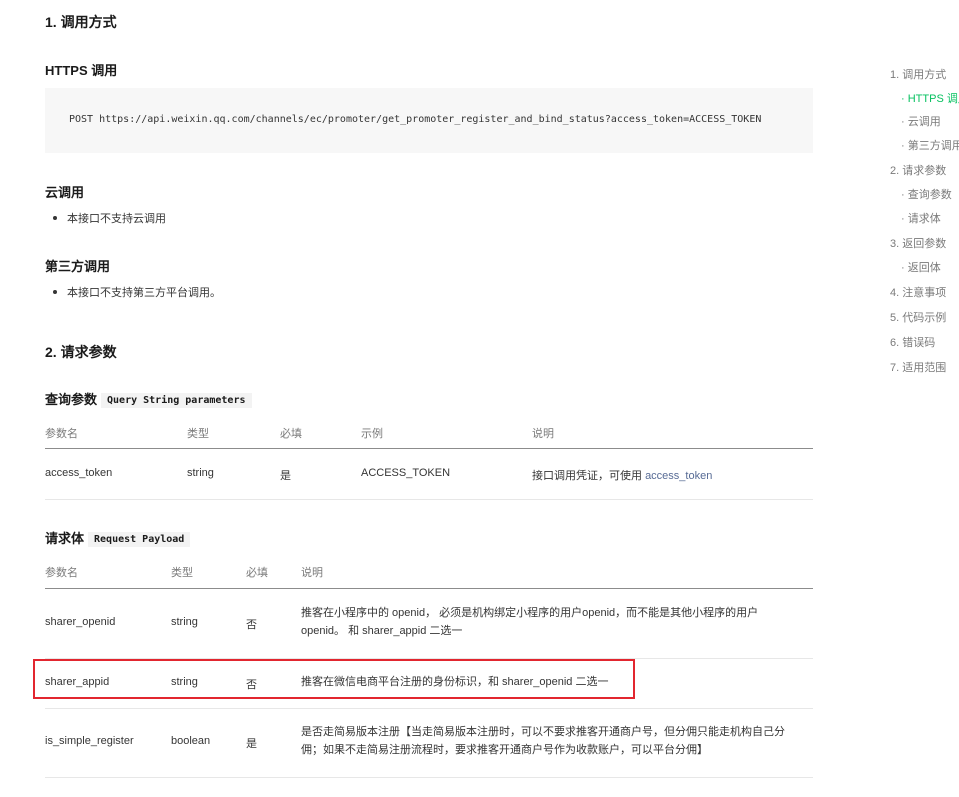 This screenshot has height=797, width=959. What do you see at coordinates (918, 74) in the screenshot?
I see `toc-item: 1. 调用方式` at bounding box center [918, 74].